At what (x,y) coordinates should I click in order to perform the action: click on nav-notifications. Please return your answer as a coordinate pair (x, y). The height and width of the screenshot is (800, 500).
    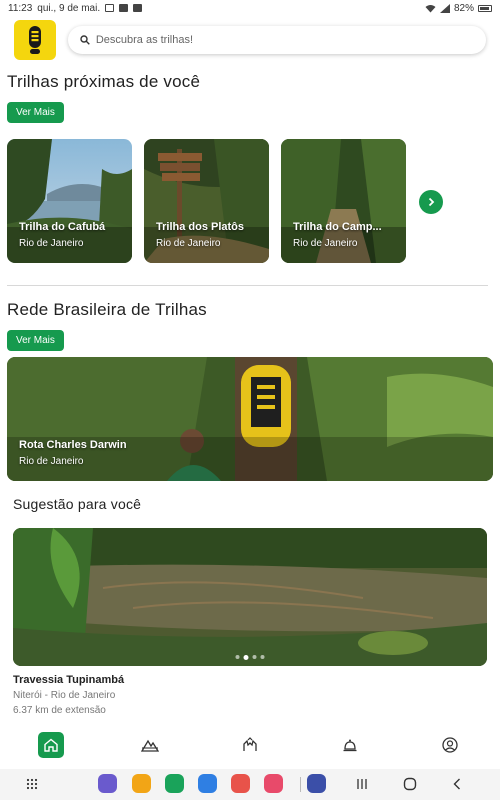
    Looking at the image, I should click on (350, 745).